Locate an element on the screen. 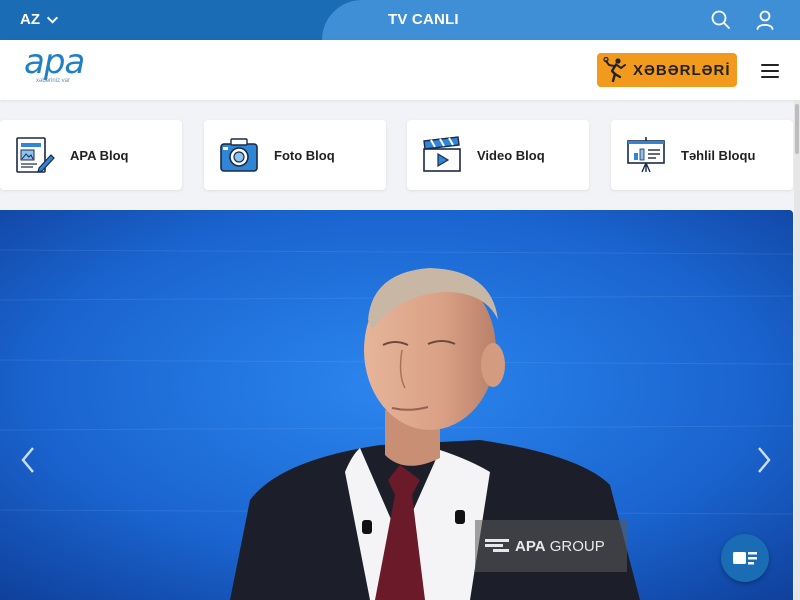 Image resolution: width=800 pixels, height=600 pixels. chevron-down-icon is located at coordinates (52, 20).